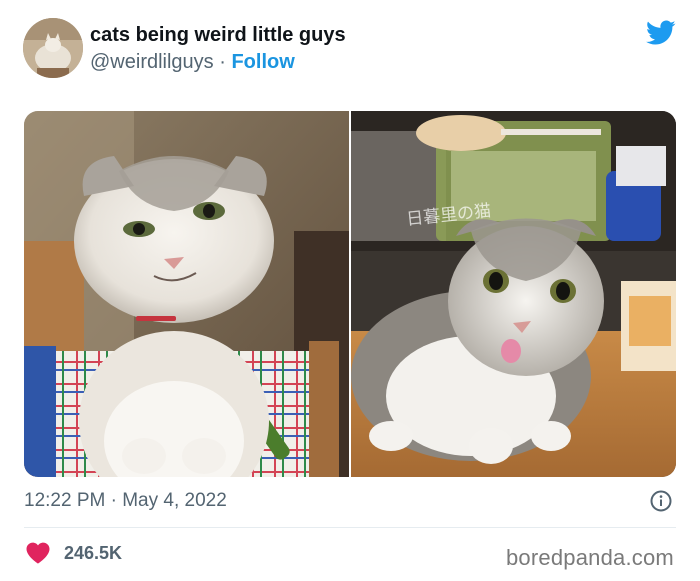  Describe the element at coordinates (661, 33) in the screenshot. I see `twitter-bird-icon` at that location.